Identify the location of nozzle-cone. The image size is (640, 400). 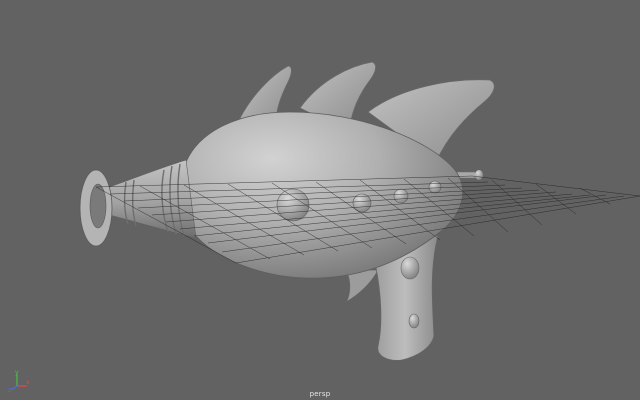
(151, 199).